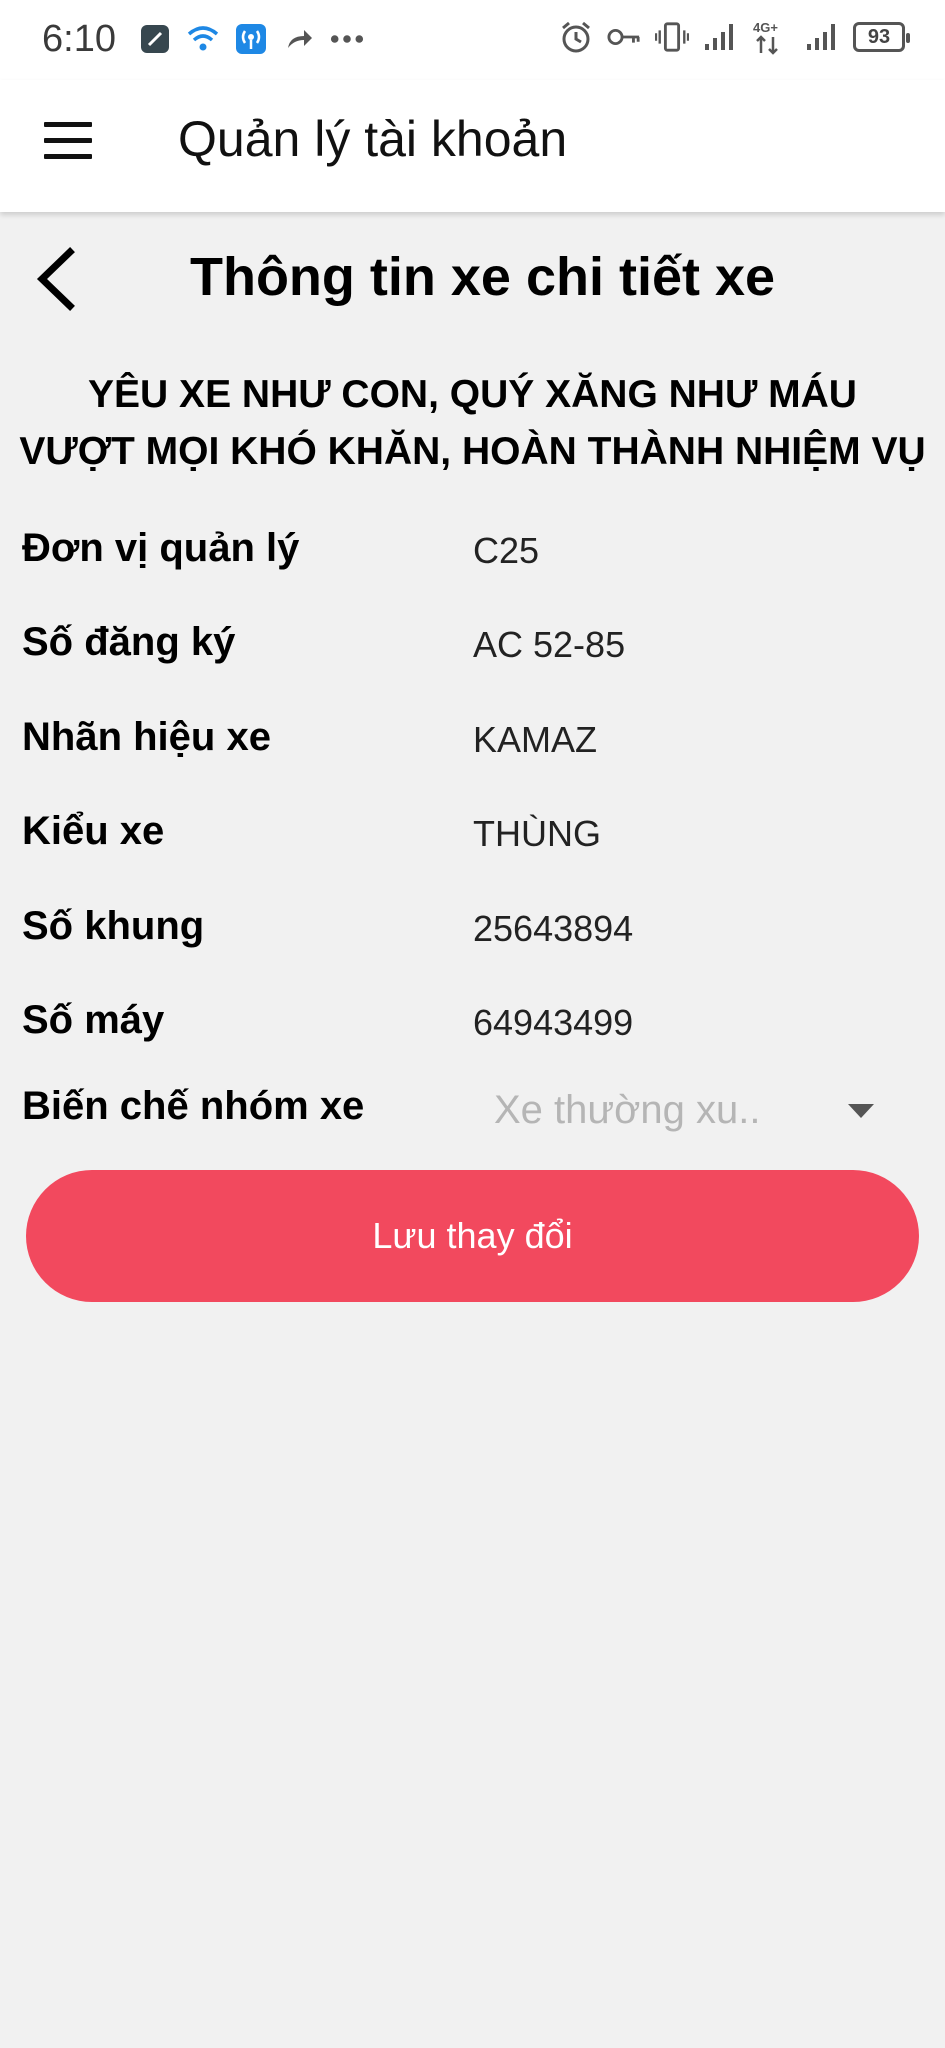  I want to click on dropdown-selected-value: Xe thường xu.., so click(627, 1110).